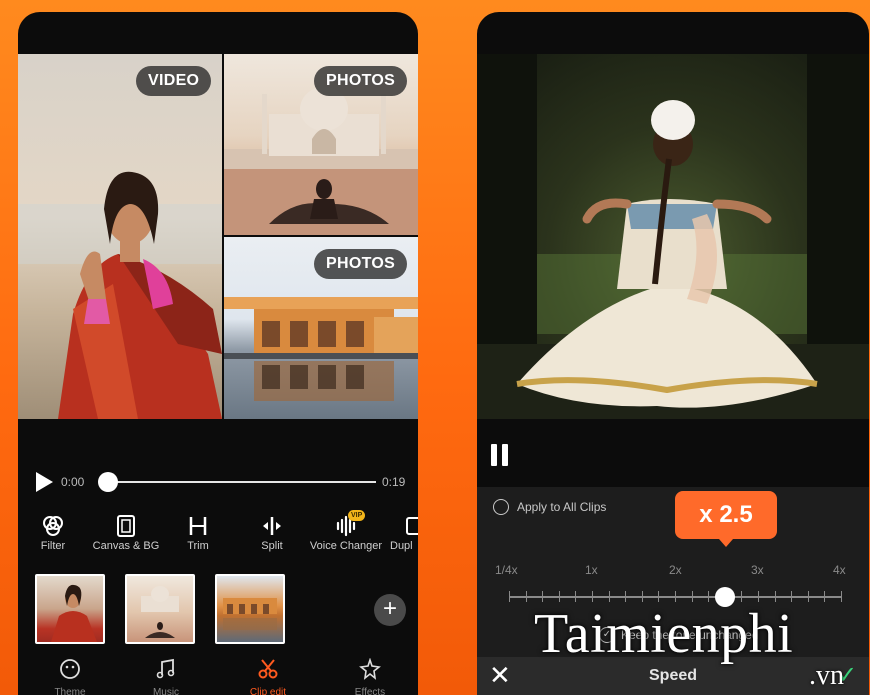 This screenshot has width=870, height=695. What do you see at coordinates (53, 546) in the screenshot?
I see `filter-label: Filter` at bounding box center [53, 546].